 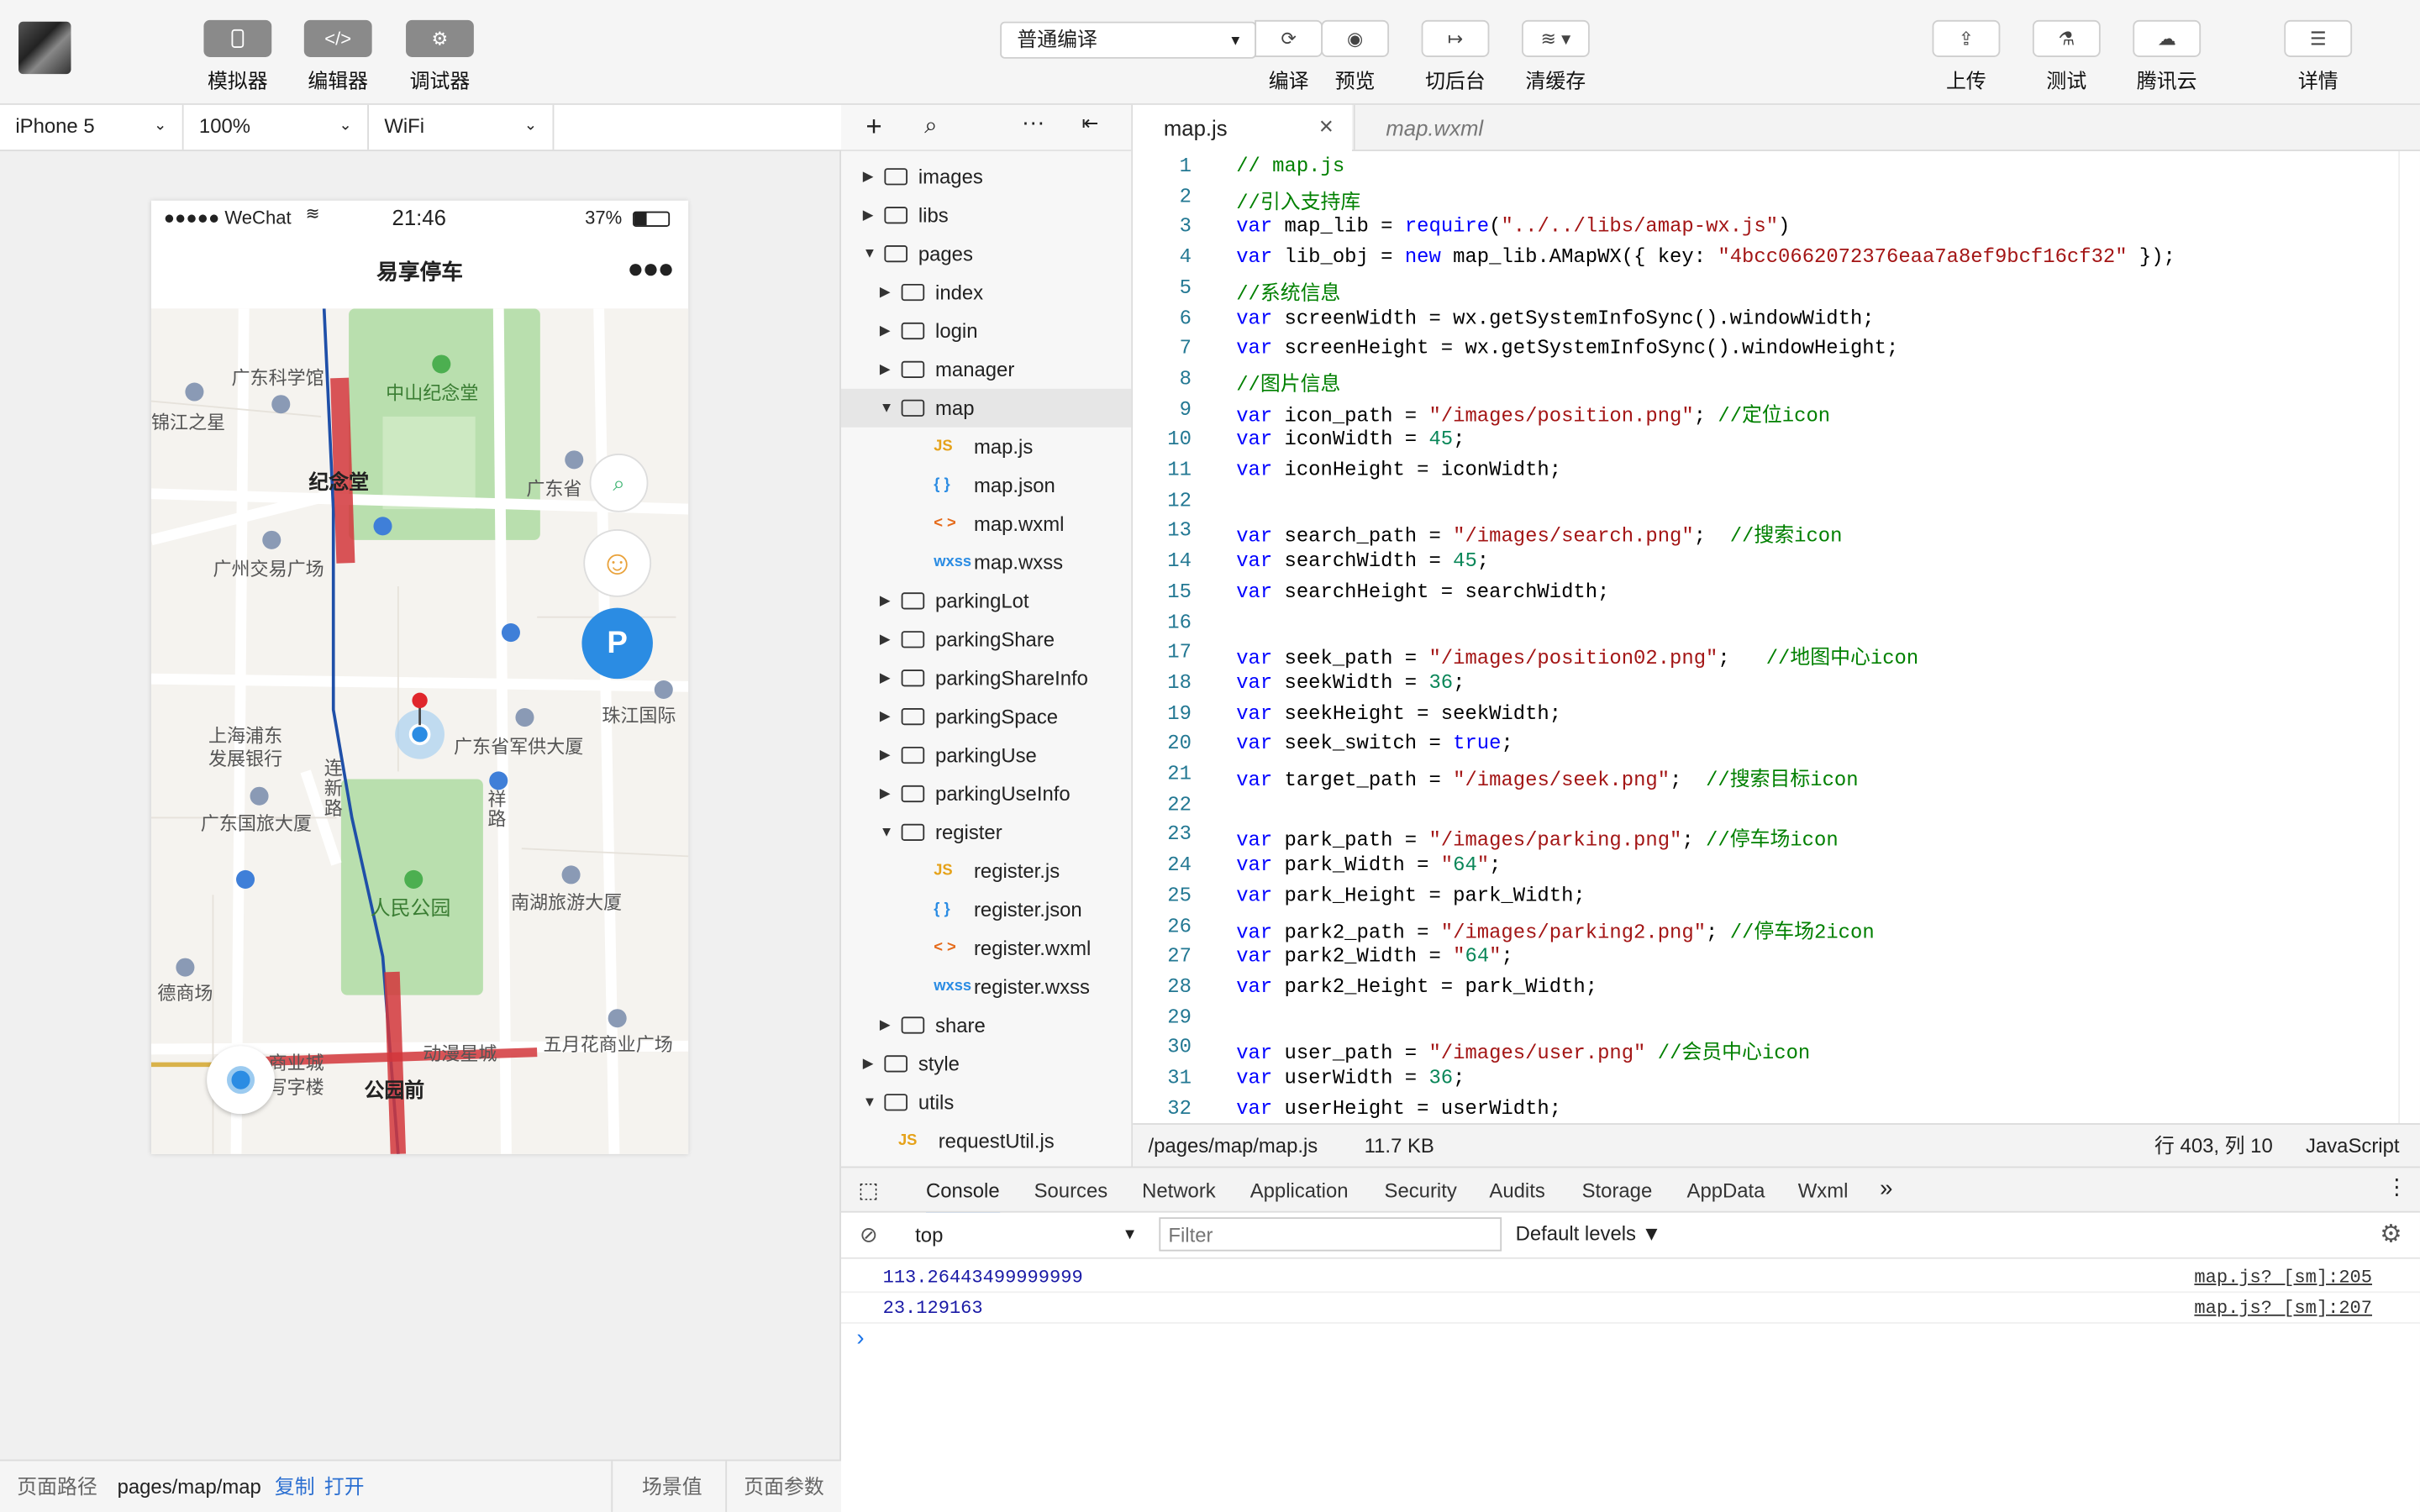 What do you see at coordinates (617, 643) in the screenshot?
I see `parking-button: P` at bounding box center [617, 643].